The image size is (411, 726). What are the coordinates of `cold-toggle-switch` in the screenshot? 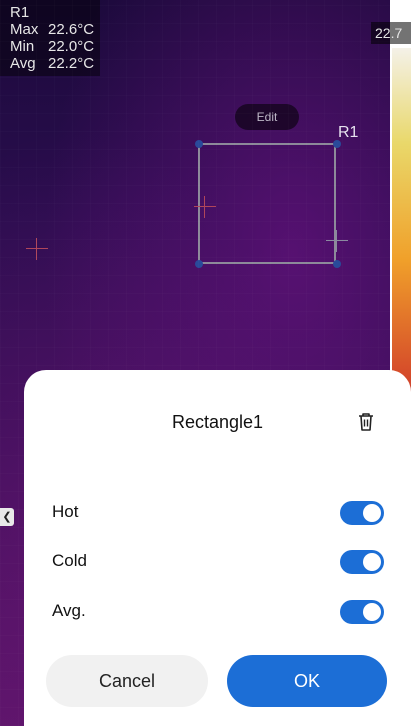 It's located at (362, 562).